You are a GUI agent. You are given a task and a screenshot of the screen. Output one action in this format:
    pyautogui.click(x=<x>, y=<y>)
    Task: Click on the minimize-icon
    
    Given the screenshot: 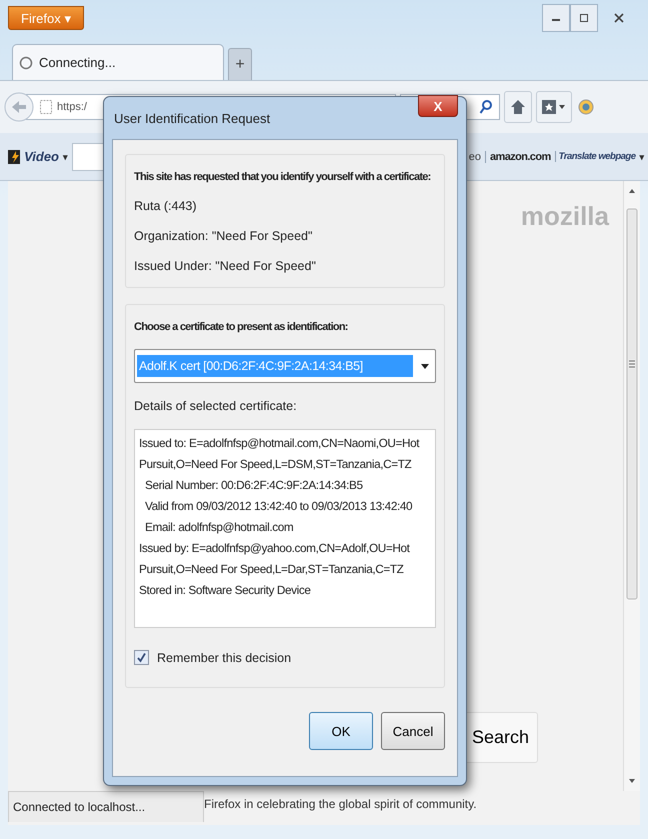 What is the action you would take?
    pyautogui.click(x=556, y=18)
    